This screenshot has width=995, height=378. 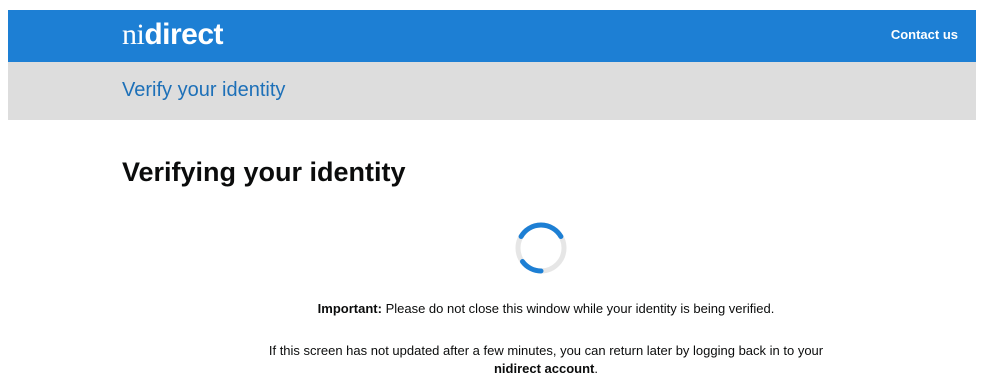 I want to click on important-label: Important:, so click(x=349, y=308).